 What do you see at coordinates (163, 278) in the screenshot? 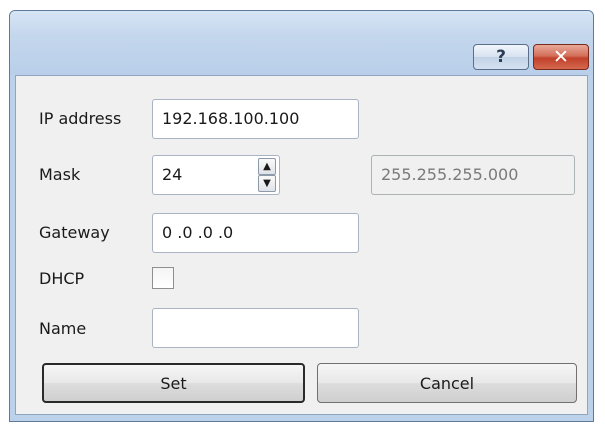
I see `dhcp-checkbox` at bounding box center [163, 278].